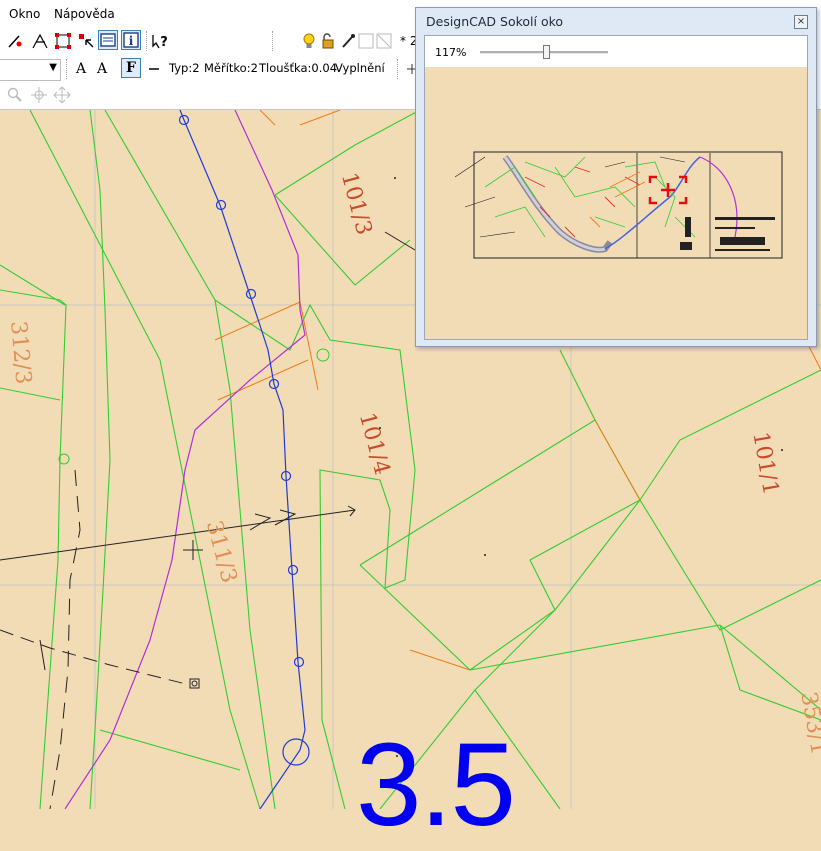 Image resolution: width=821 pixels, height=851 pixels. I want to click on close-icon: ×, so click(801, 21).